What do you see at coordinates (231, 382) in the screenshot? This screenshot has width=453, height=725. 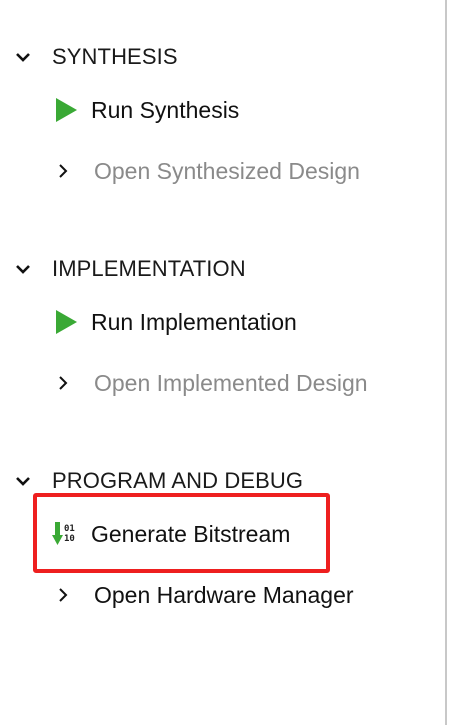 I see `item-label: Open Implemented Design` at bounding box center [231, 382].